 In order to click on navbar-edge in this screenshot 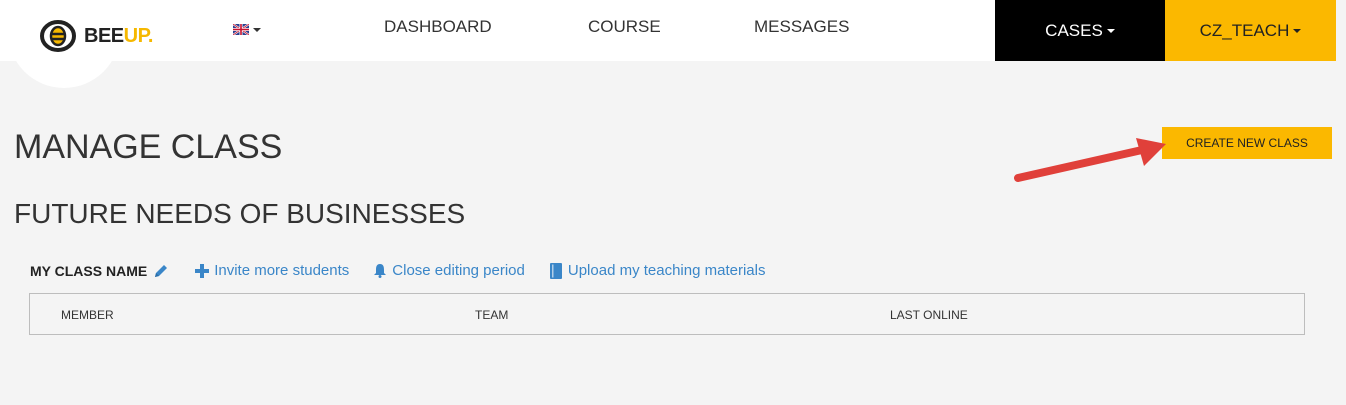, I will do `click(1341, 30)`.